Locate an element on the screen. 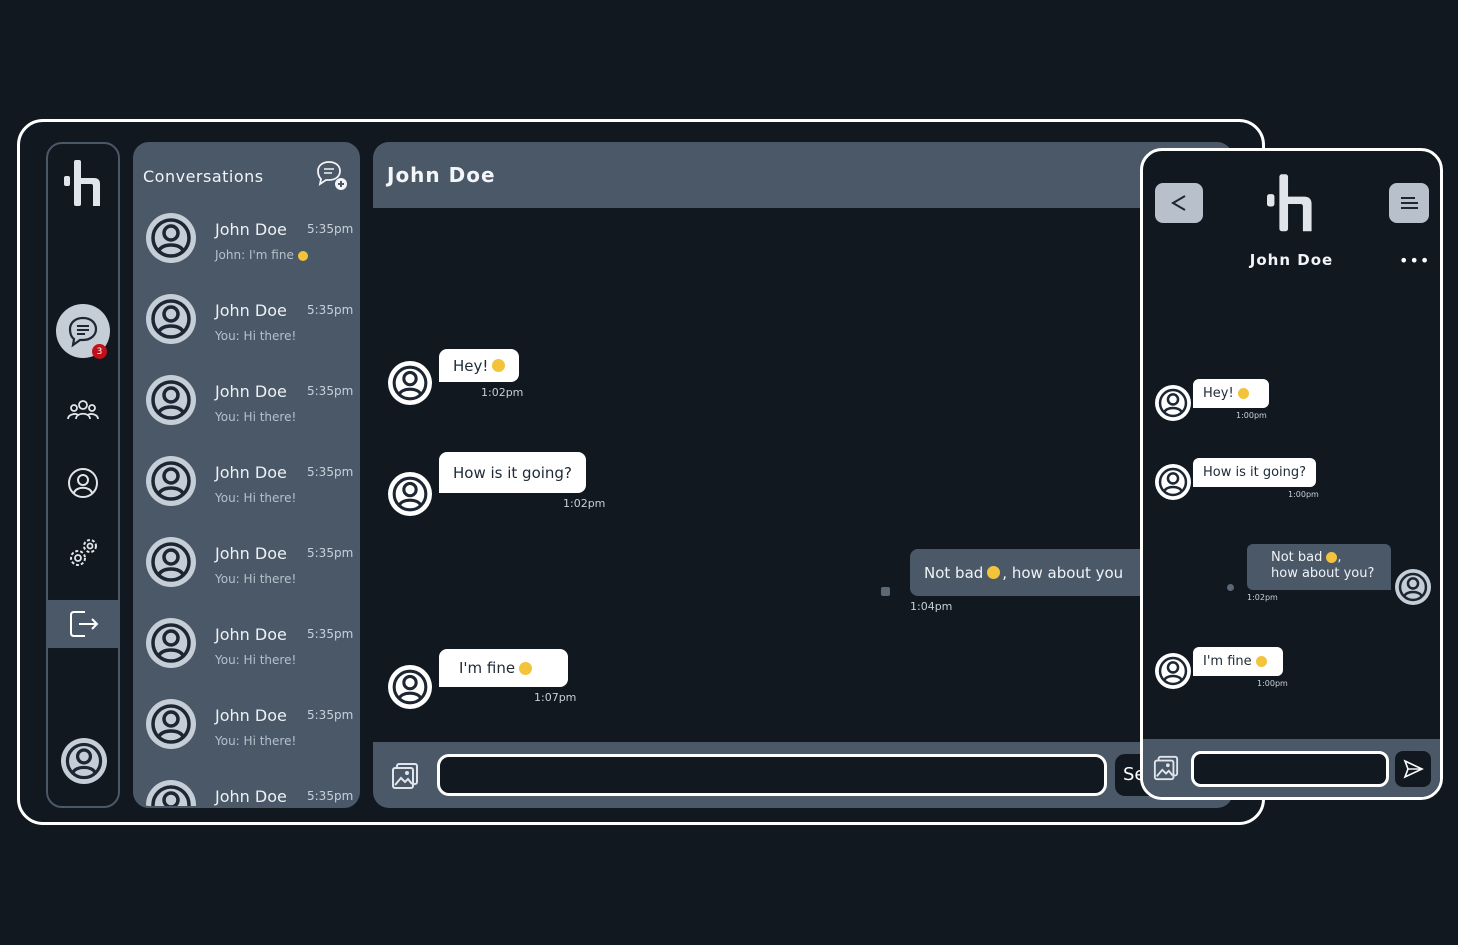 The width and height of the screenshot is (1458, 945). send-button is located at coordinates (1413, 769).